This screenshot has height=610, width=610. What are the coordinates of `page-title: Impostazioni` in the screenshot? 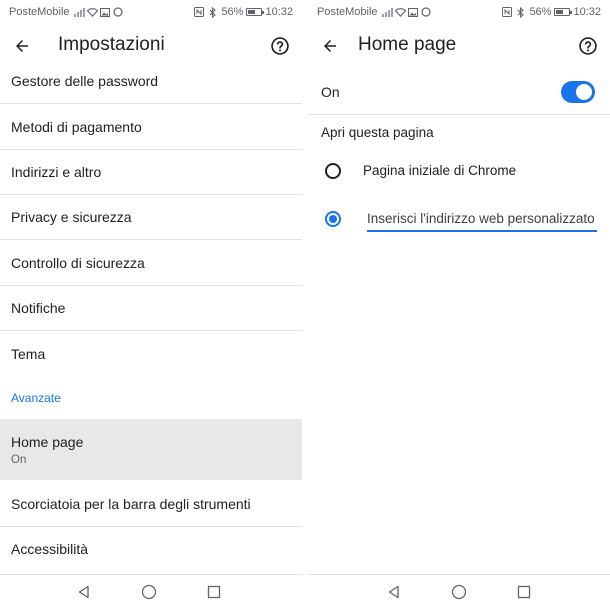 It's located at (111, 44).